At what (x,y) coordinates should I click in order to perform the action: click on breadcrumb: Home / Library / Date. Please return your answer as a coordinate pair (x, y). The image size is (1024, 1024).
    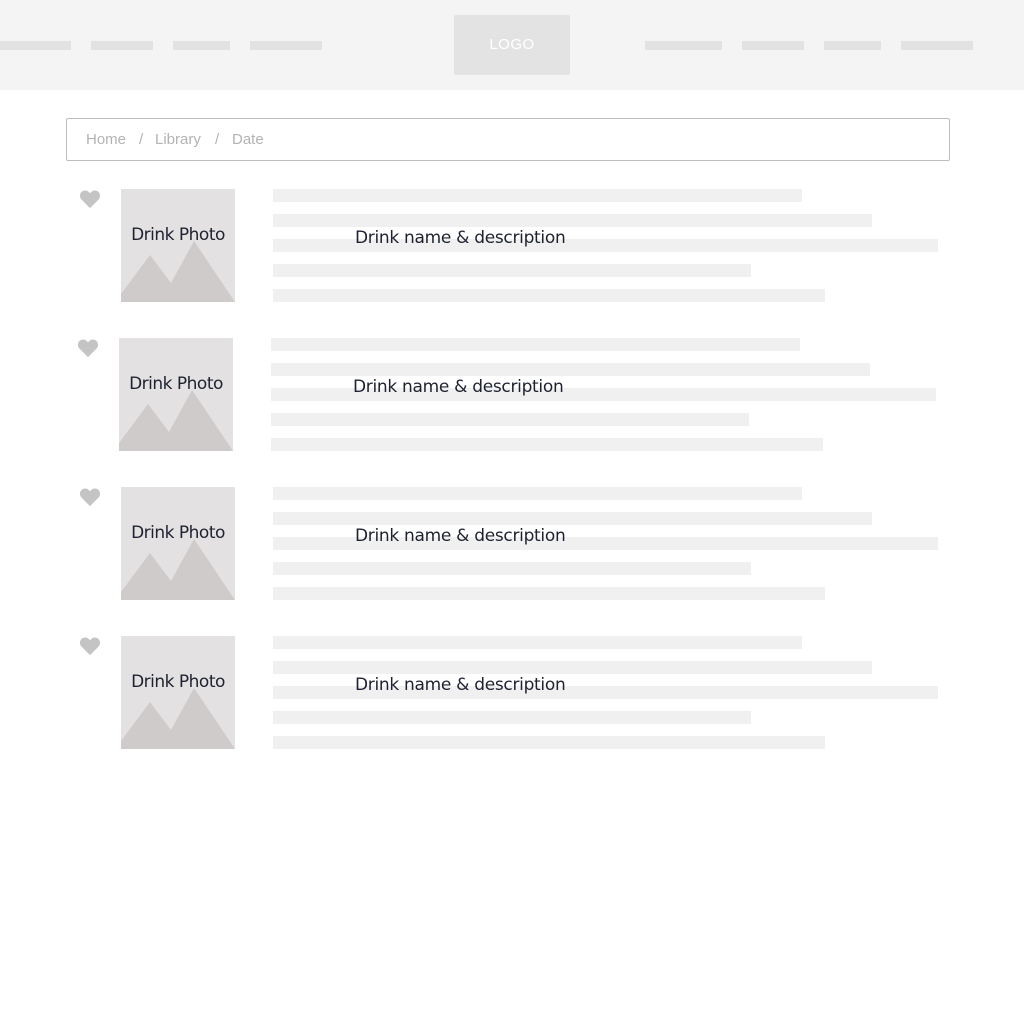
    Looking at the image, I should click on (508, 139).